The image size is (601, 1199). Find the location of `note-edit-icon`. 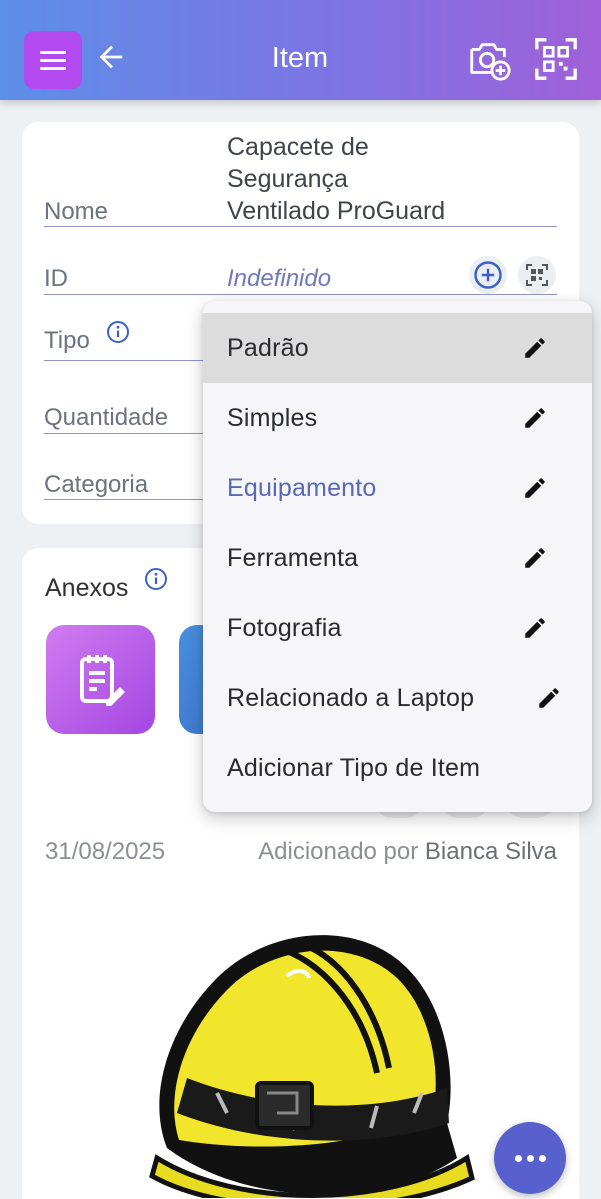

note-edit-icon is located at coordinates (102, 680).